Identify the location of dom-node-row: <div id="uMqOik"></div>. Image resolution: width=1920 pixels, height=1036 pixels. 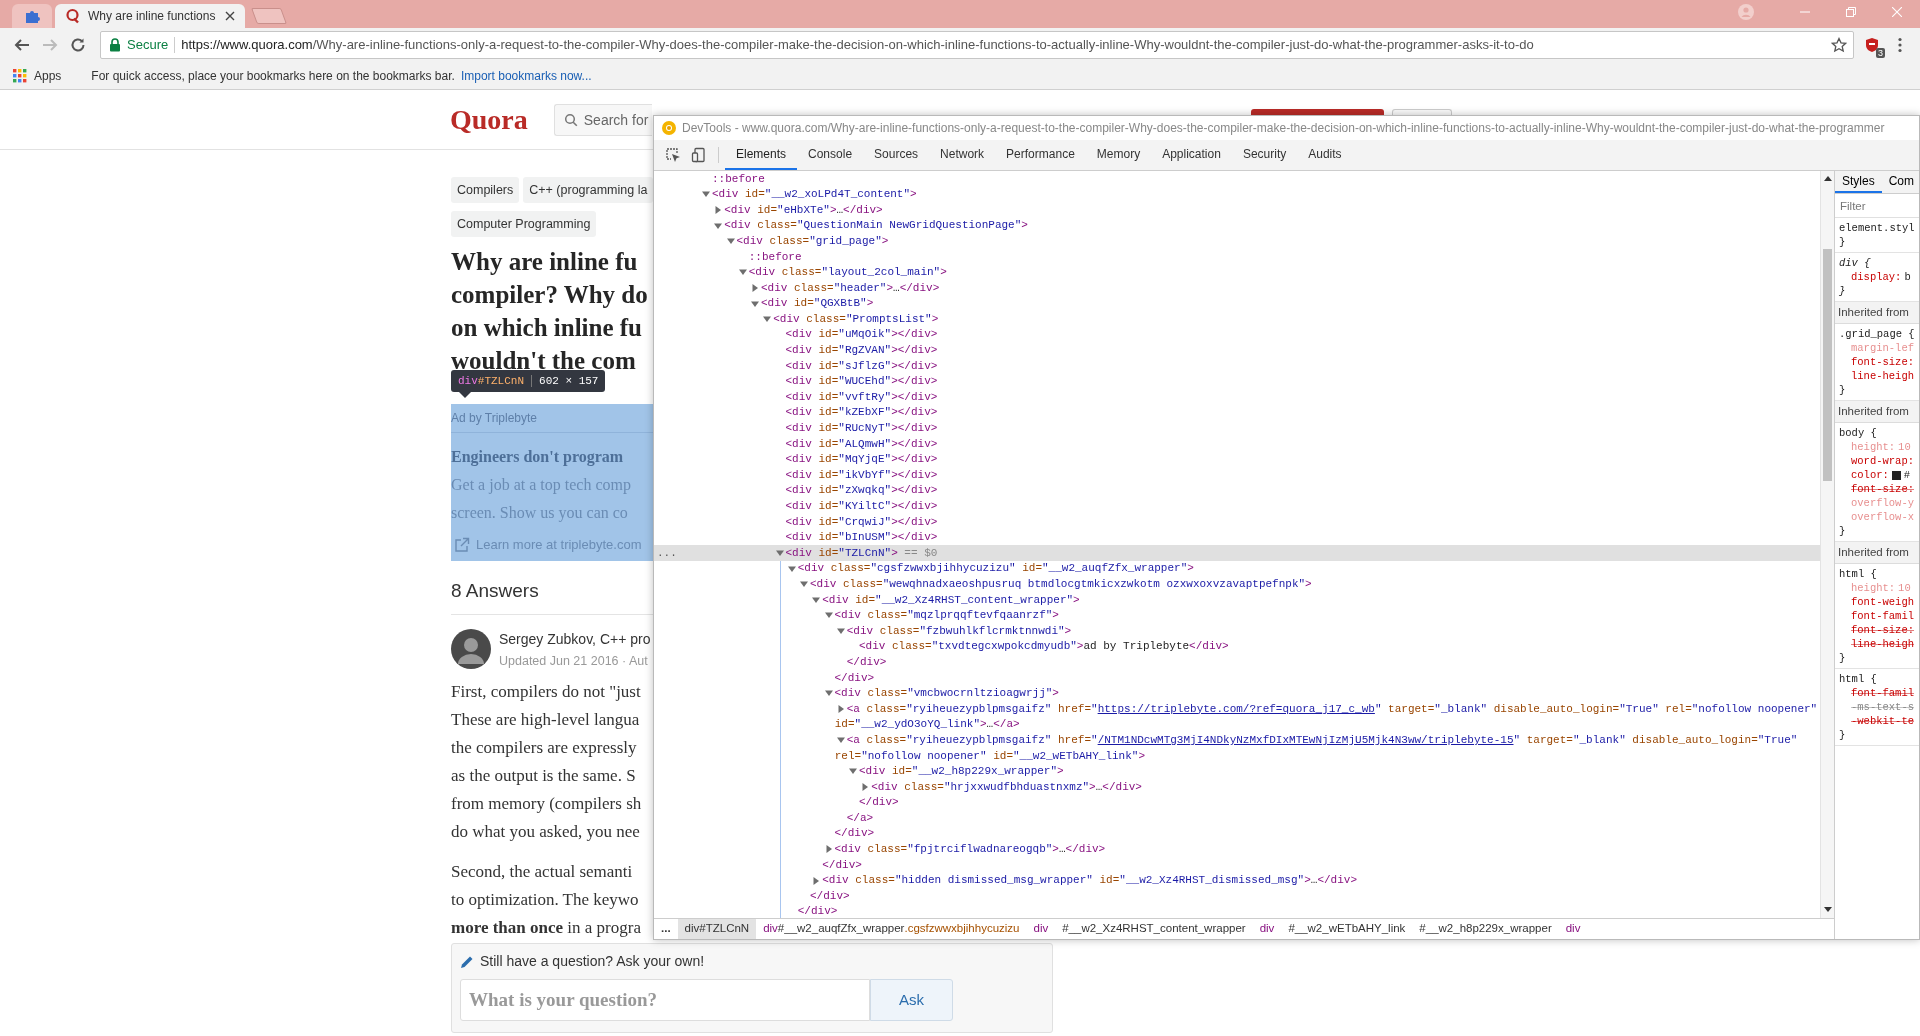
(1237, 334).